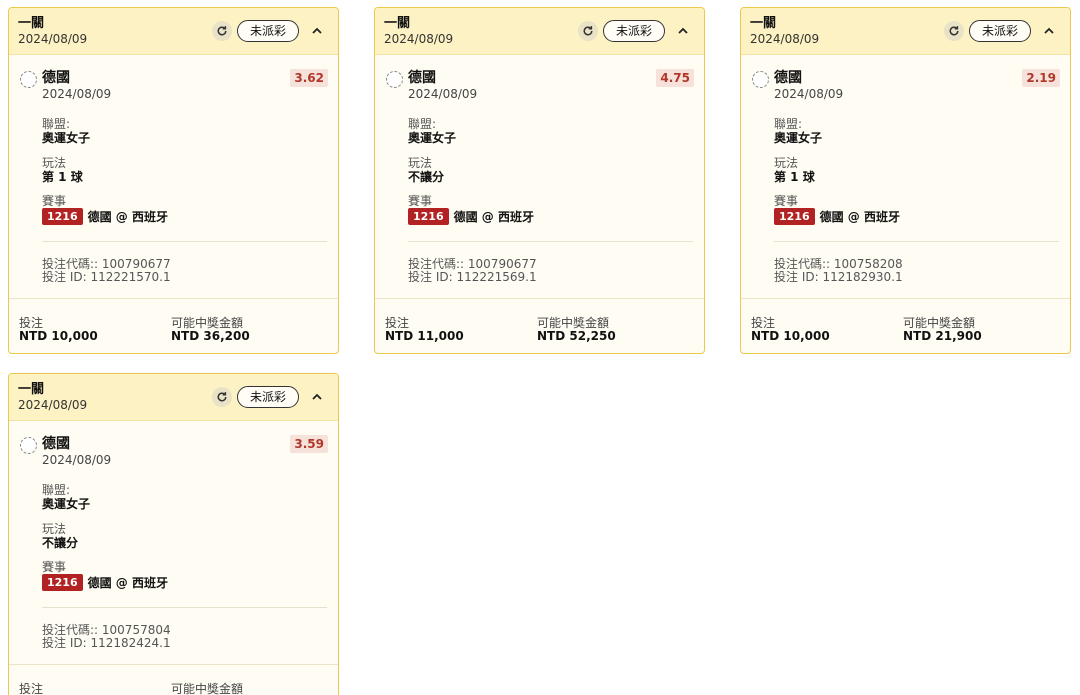 This screenshot has height=695, width=1080. I want to click on stake-label: 投注, so click(31, 688).